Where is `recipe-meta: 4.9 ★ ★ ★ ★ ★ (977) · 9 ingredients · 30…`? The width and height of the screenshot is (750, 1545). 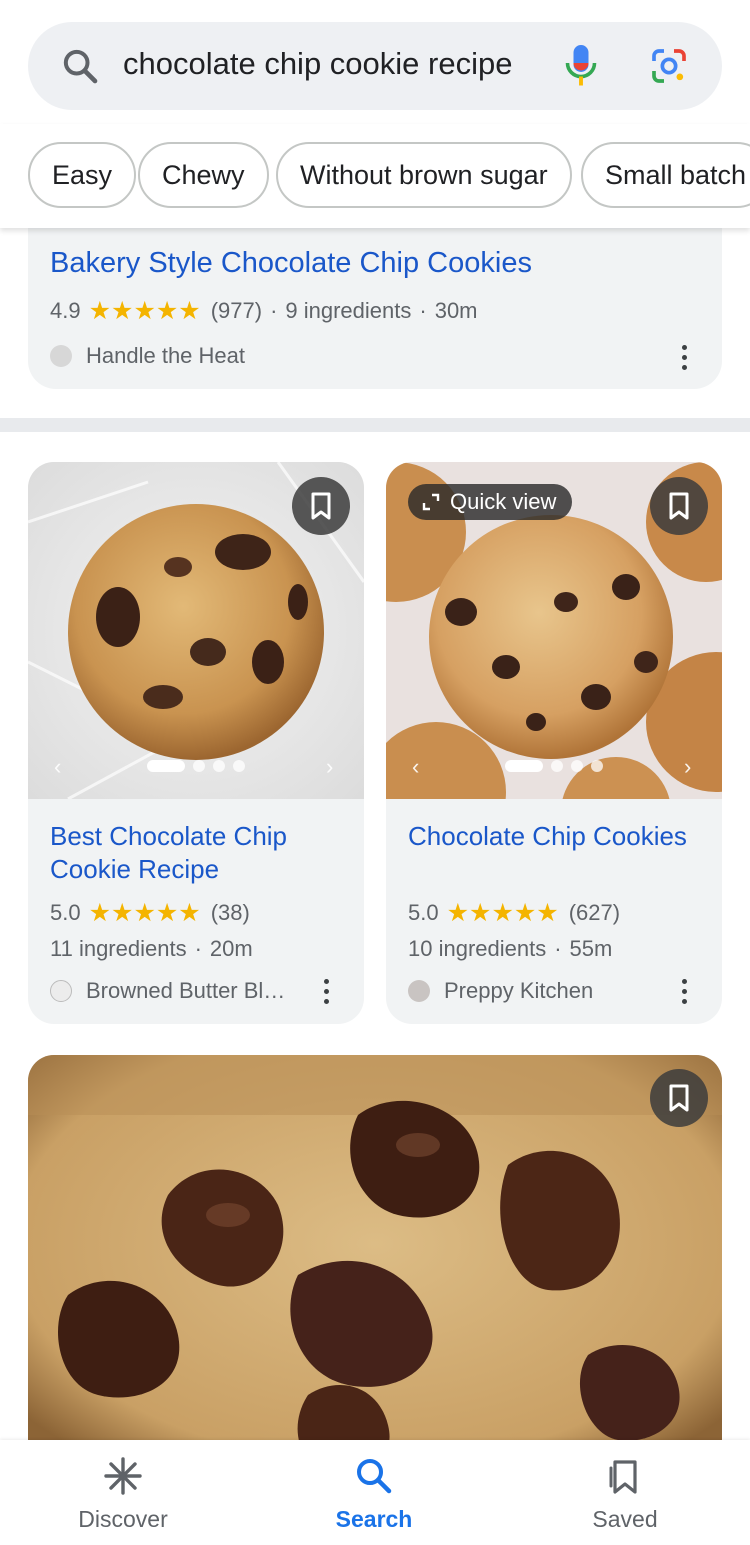 recipe-meta: 4.9 ★ ★ ★ ★ ★ (977) · 9 ingredients · 30… is located at coordinates (264, 311).